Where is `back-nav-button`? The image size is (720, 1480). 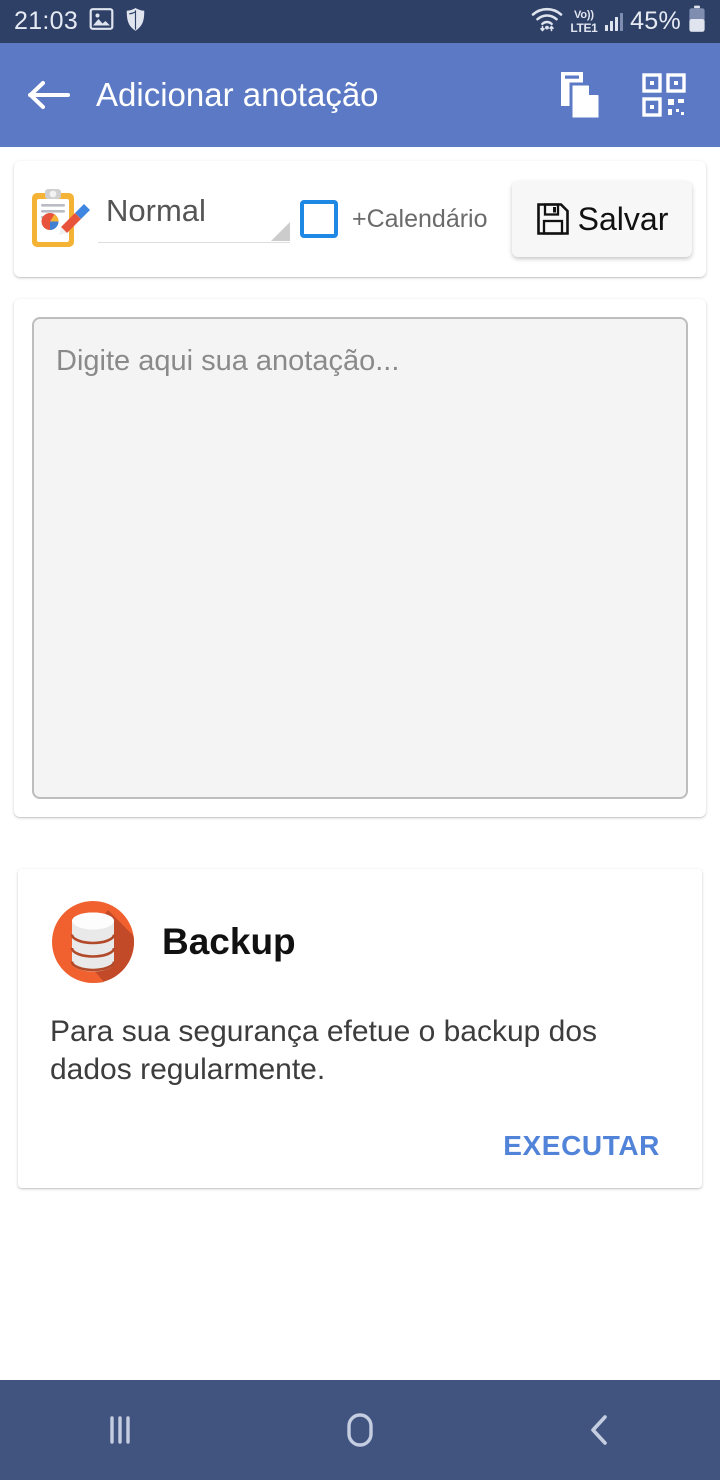 back-nav-button is located at coordinates (600, 1430).